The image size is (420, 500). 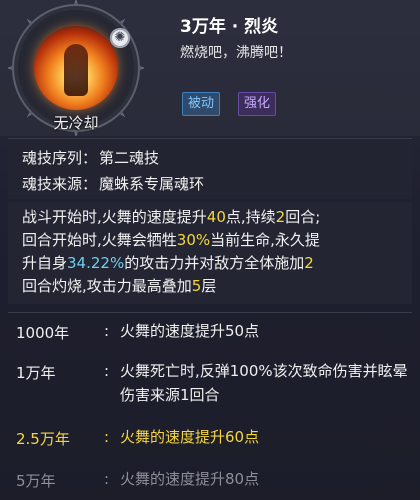 I want to click on skill-order-label: 魂技序列：, so click(x=60, y=158).